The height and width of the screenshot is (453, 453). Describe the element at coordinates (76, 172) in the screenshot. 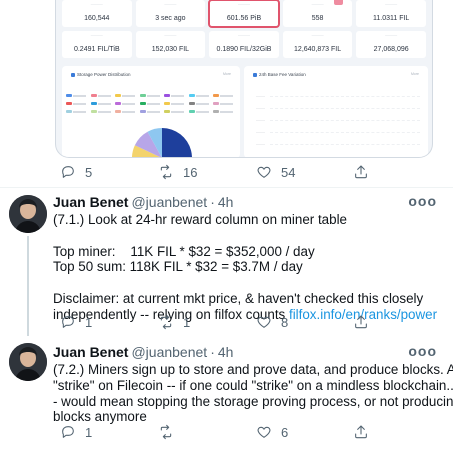

I see `reply-button: 5` at that location.